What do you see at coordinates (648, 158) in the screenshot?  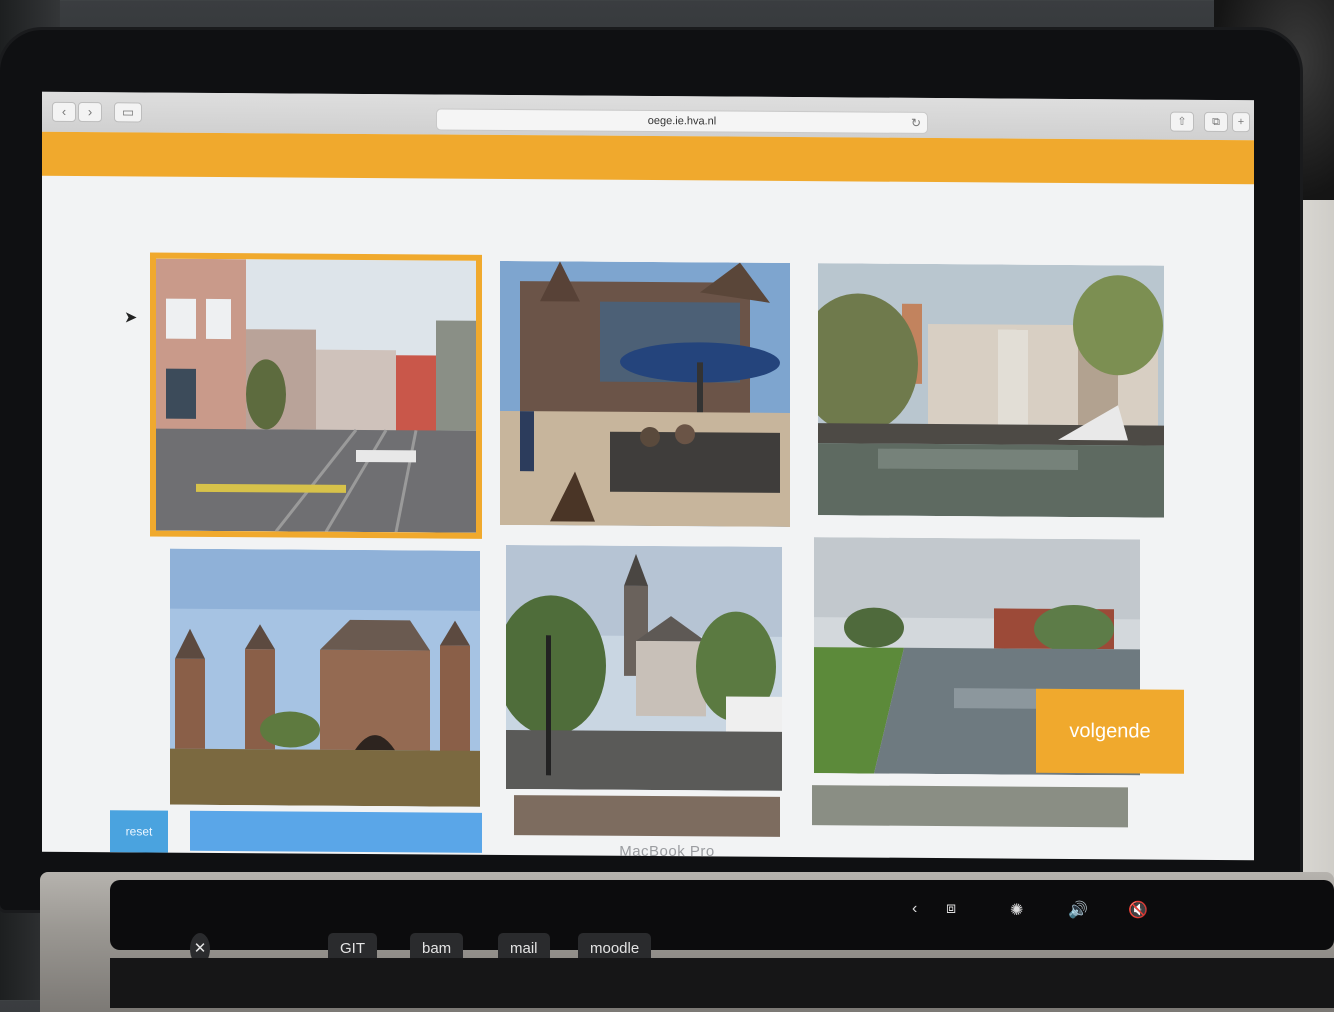 I see `header-bar` at bounding box center [648, 158].